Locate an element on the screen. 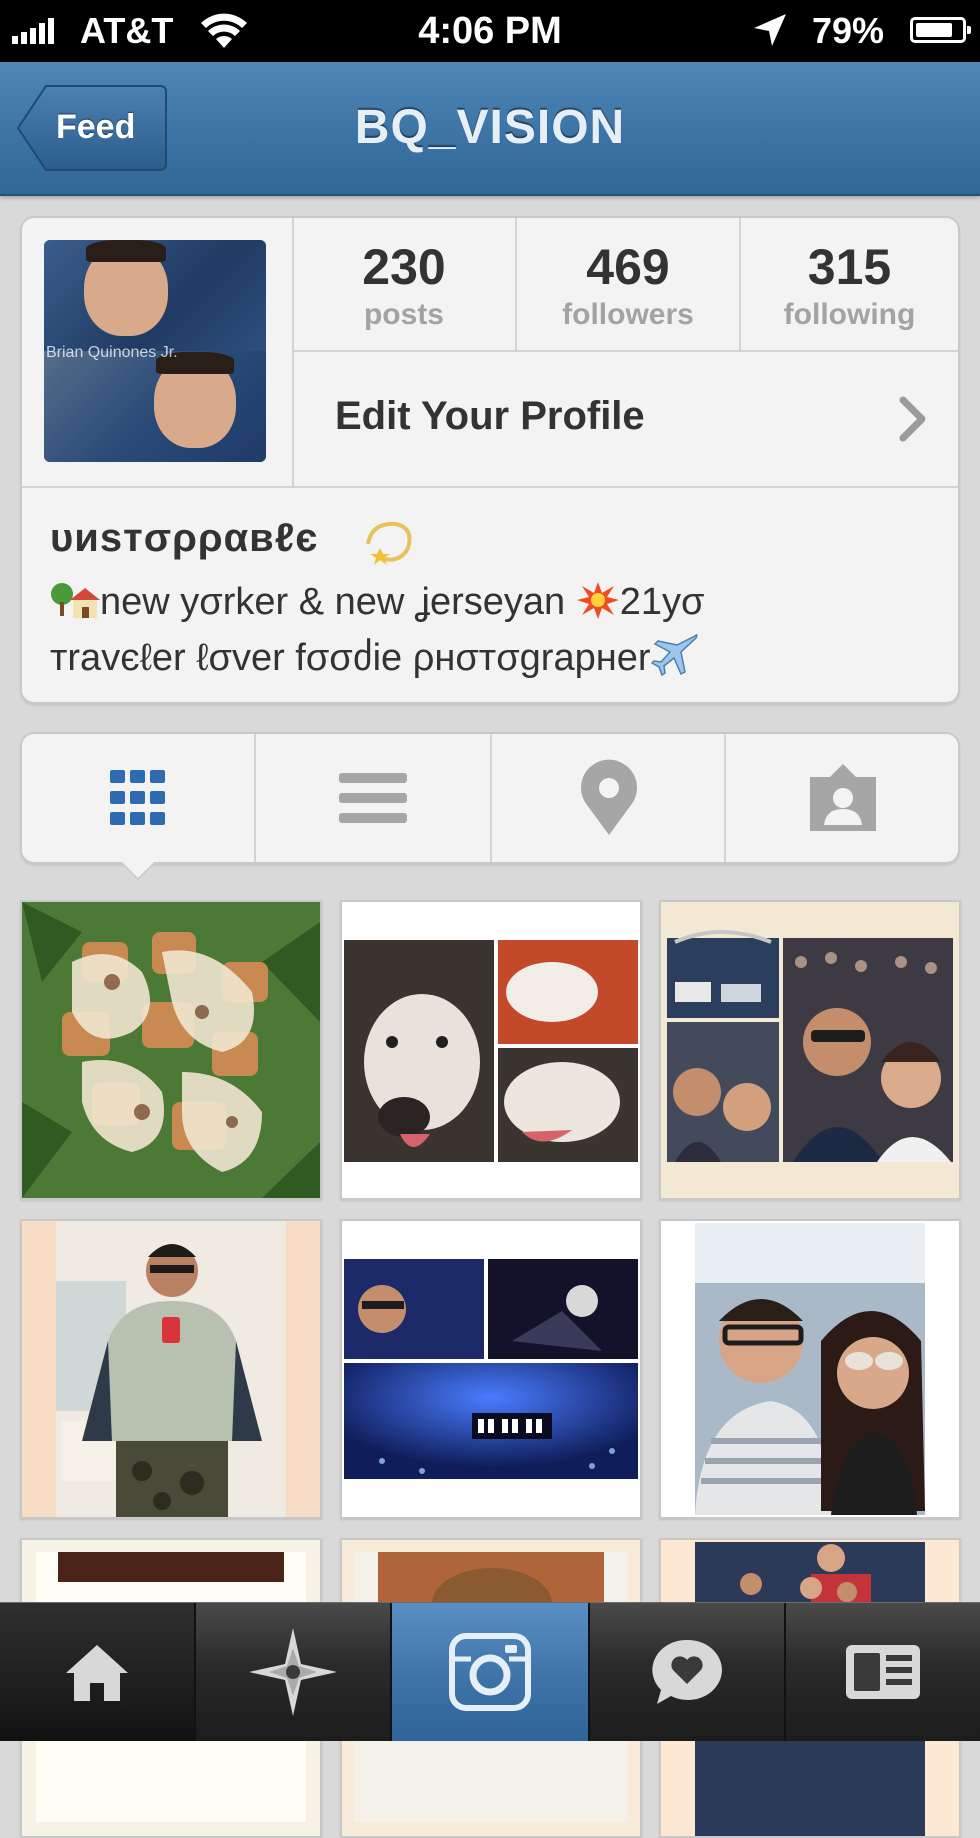 Image resolution: width=980 pixels, height=1838 pixels. view-mode-tabs is located at coordinates (490, 798).